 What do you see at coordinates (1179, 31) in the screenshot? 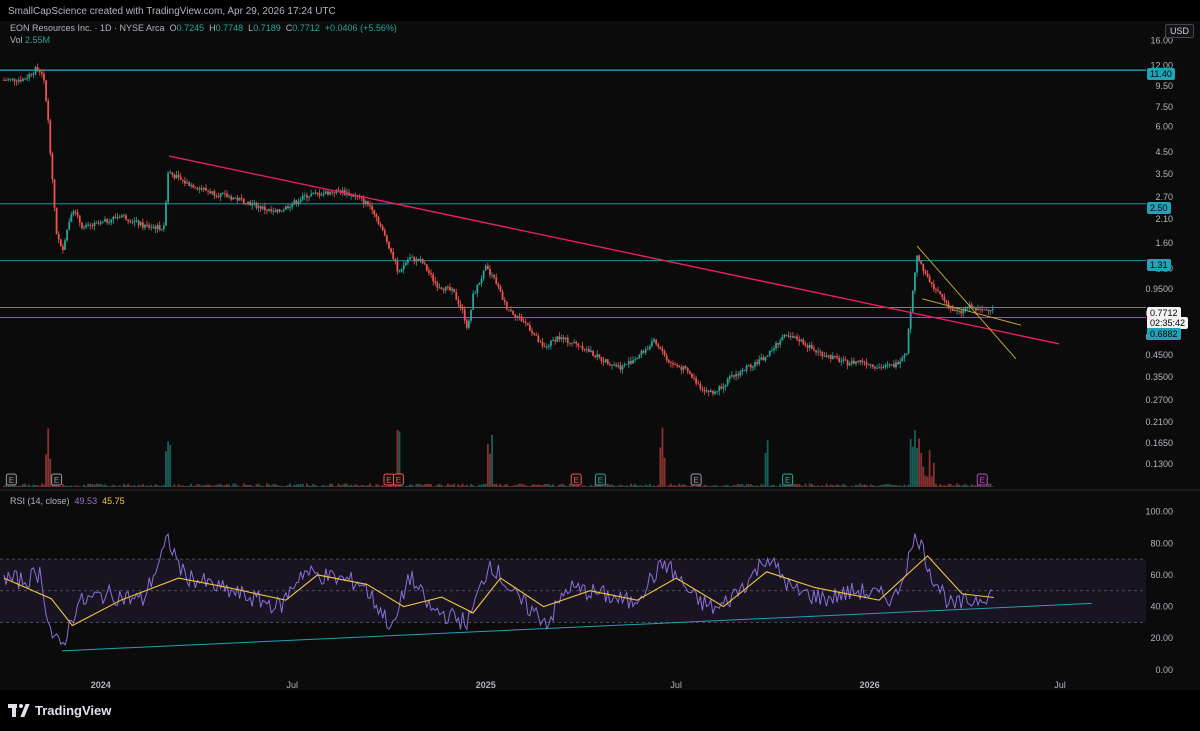
I see `currency-button: USD` at bounding box center [1179, 31].